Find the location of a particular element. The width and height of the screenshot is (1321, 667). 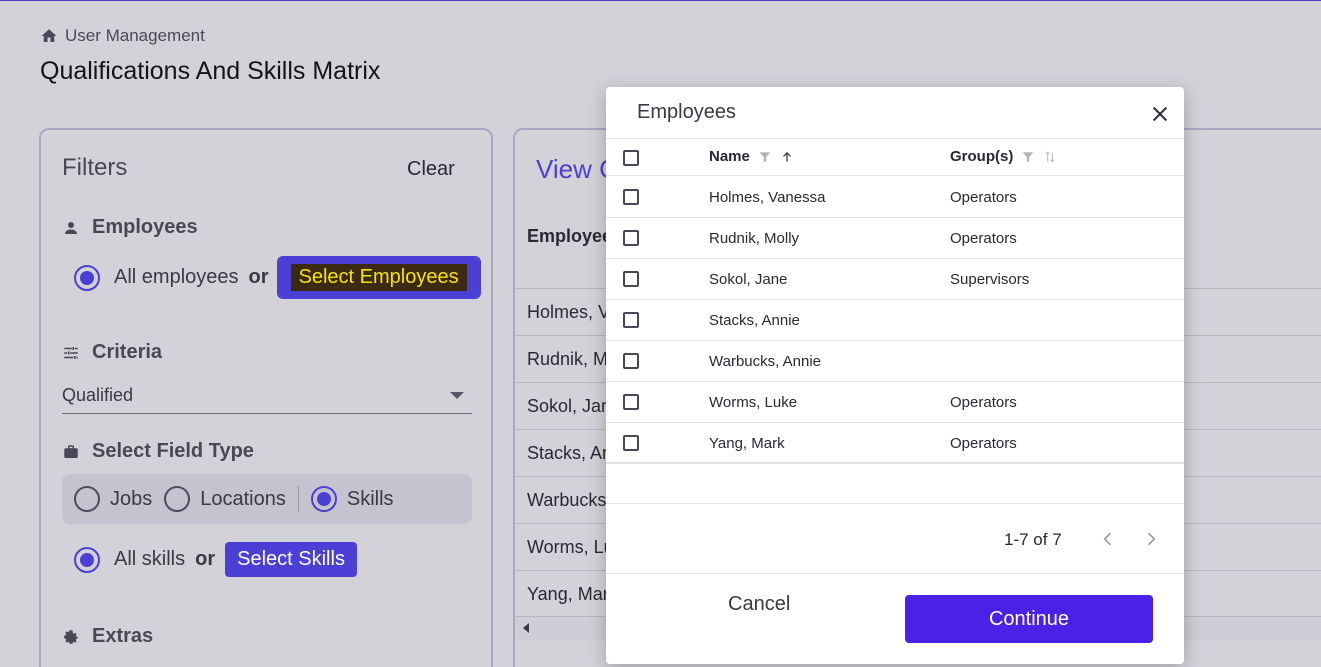

close-icon is located at coordinates (1160, 114).